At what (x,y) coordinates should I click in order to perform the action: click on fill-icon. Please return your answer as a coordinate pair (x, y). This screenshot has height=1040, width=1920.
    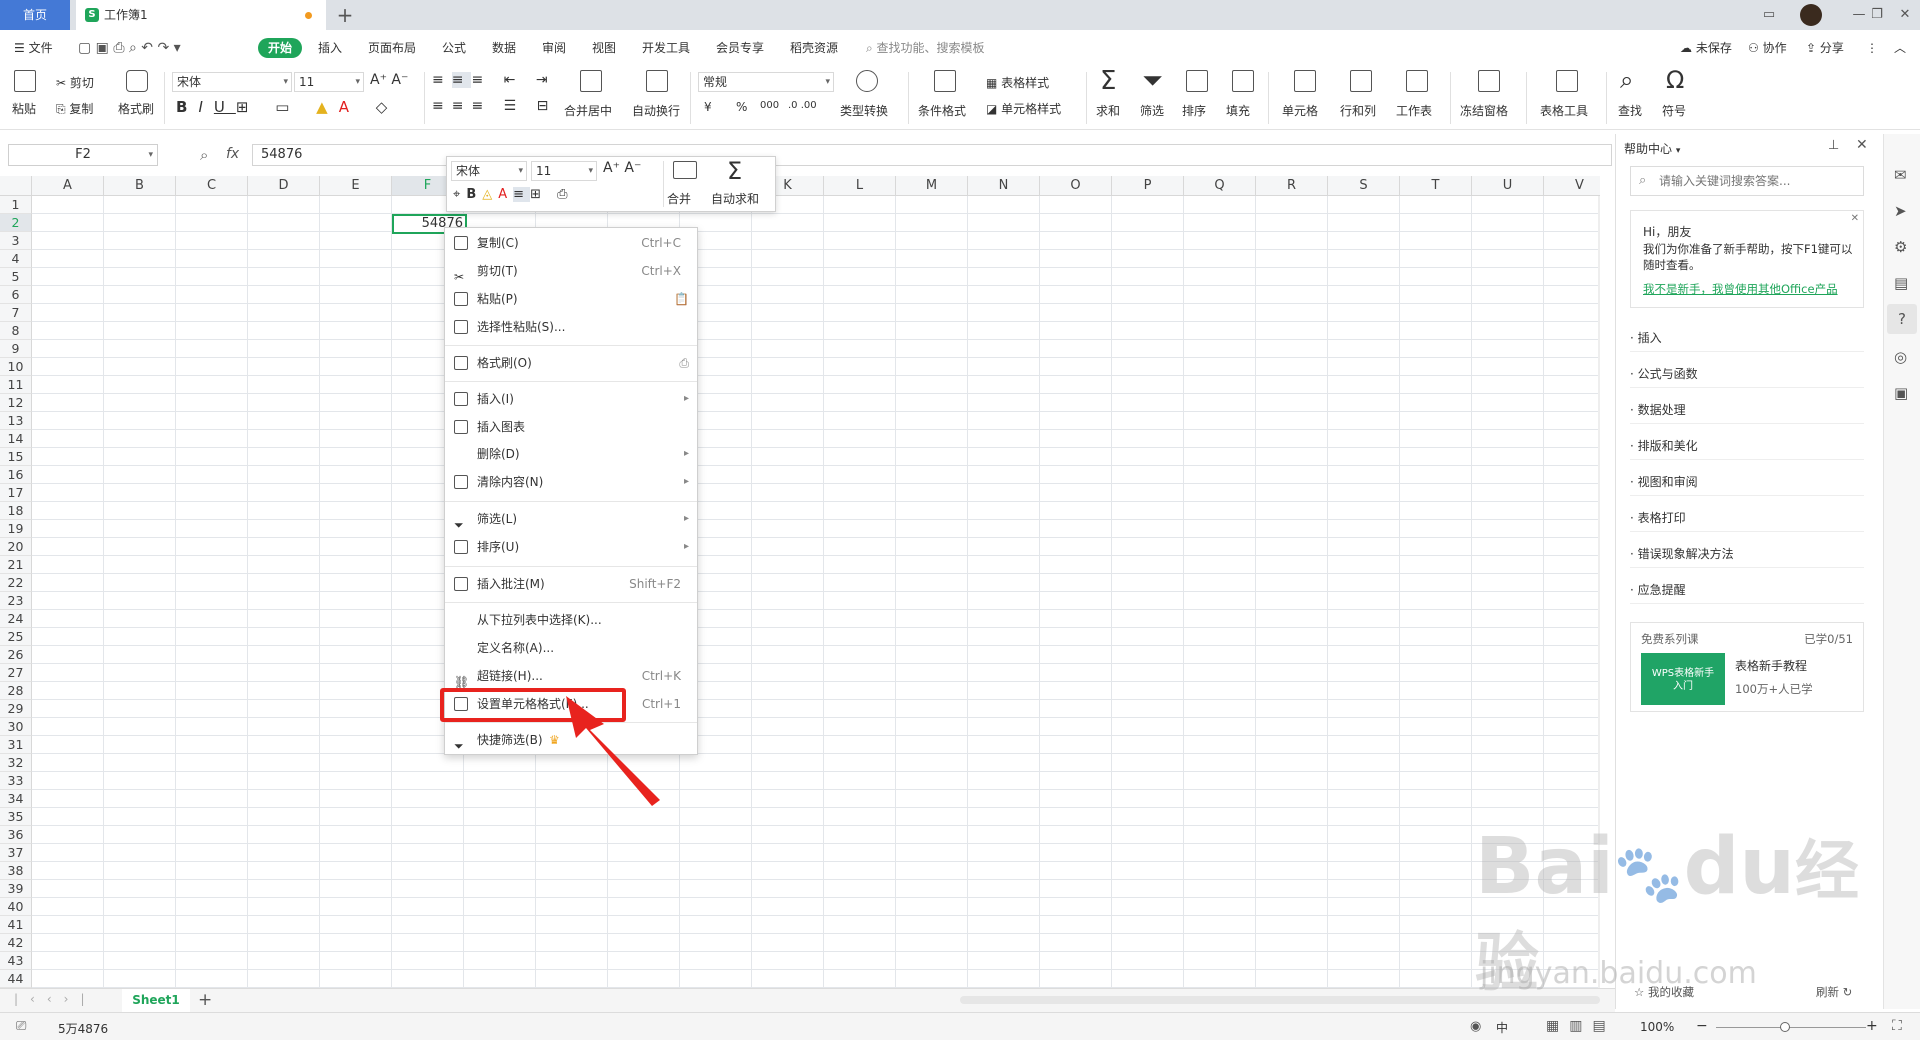
    Looking at the image, I should click on (1243, 81).